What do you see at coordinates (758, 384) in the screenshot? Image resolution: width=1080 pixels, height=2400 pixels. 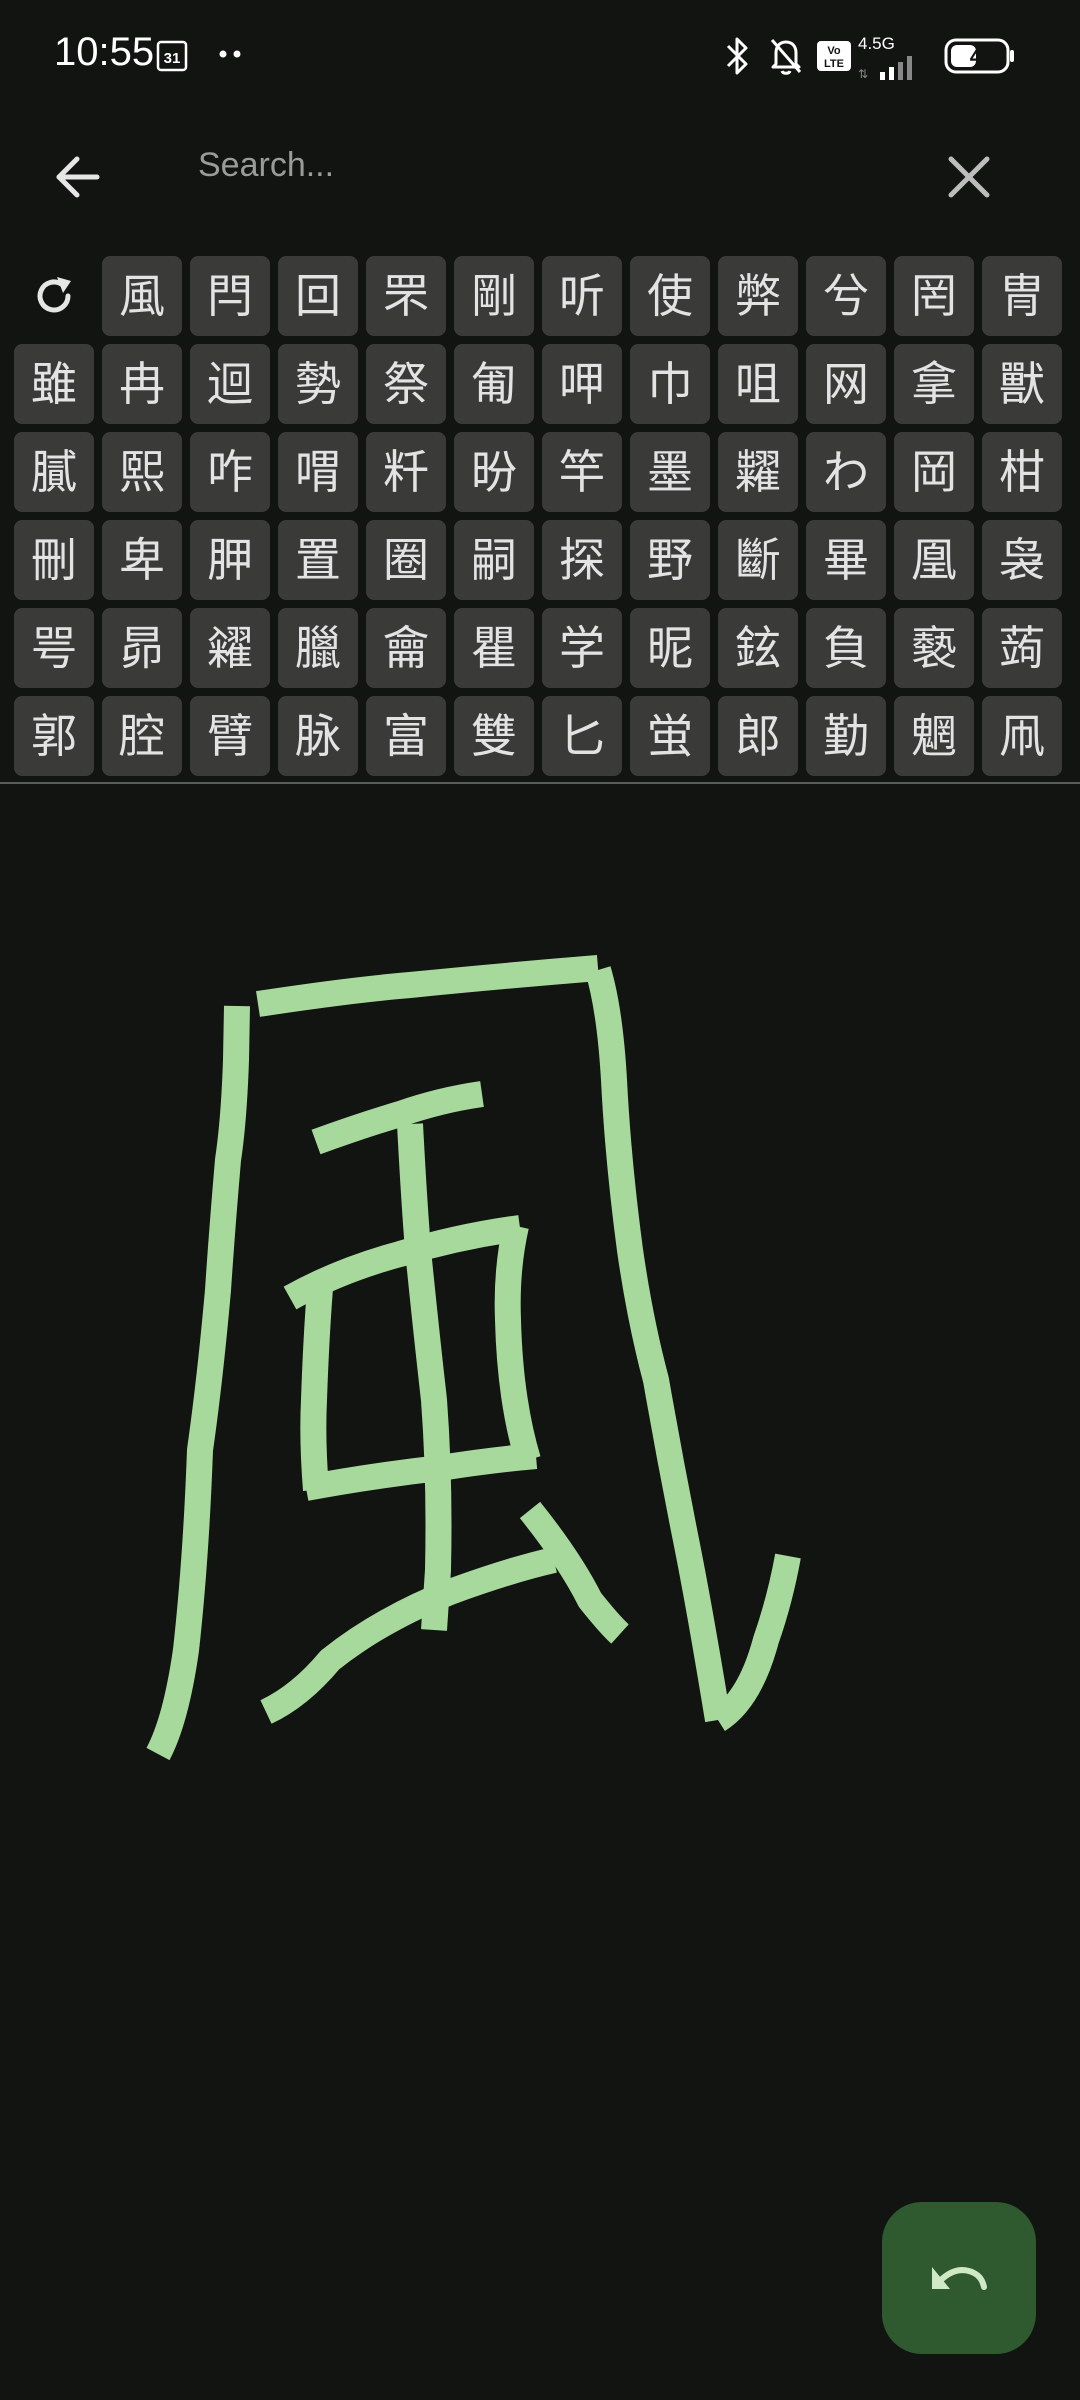 I see `candidate-character: 咀` at bounding box center [758, 384].